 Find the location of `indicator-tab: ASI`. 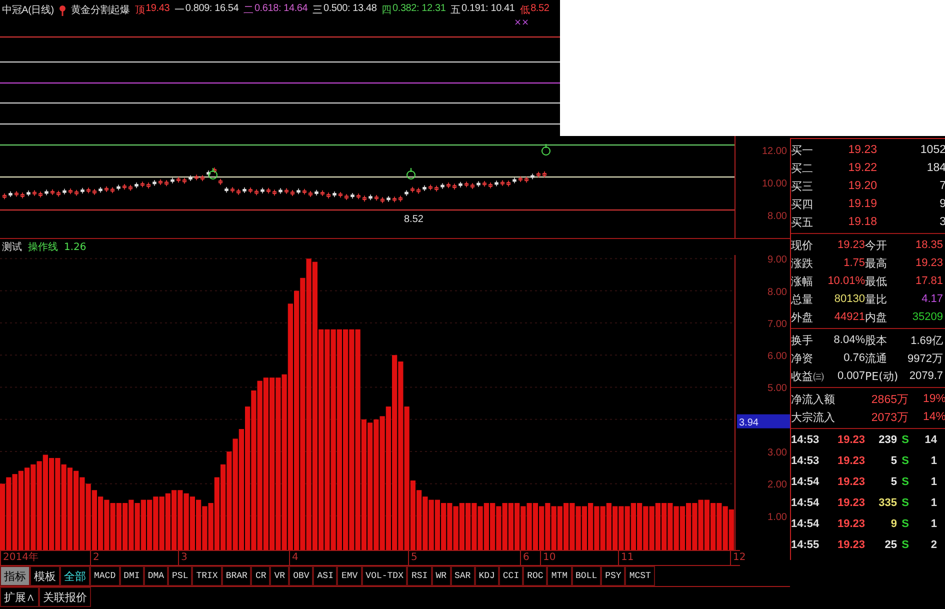

indicator-tab: ASI is located at coordinates (325, 576).